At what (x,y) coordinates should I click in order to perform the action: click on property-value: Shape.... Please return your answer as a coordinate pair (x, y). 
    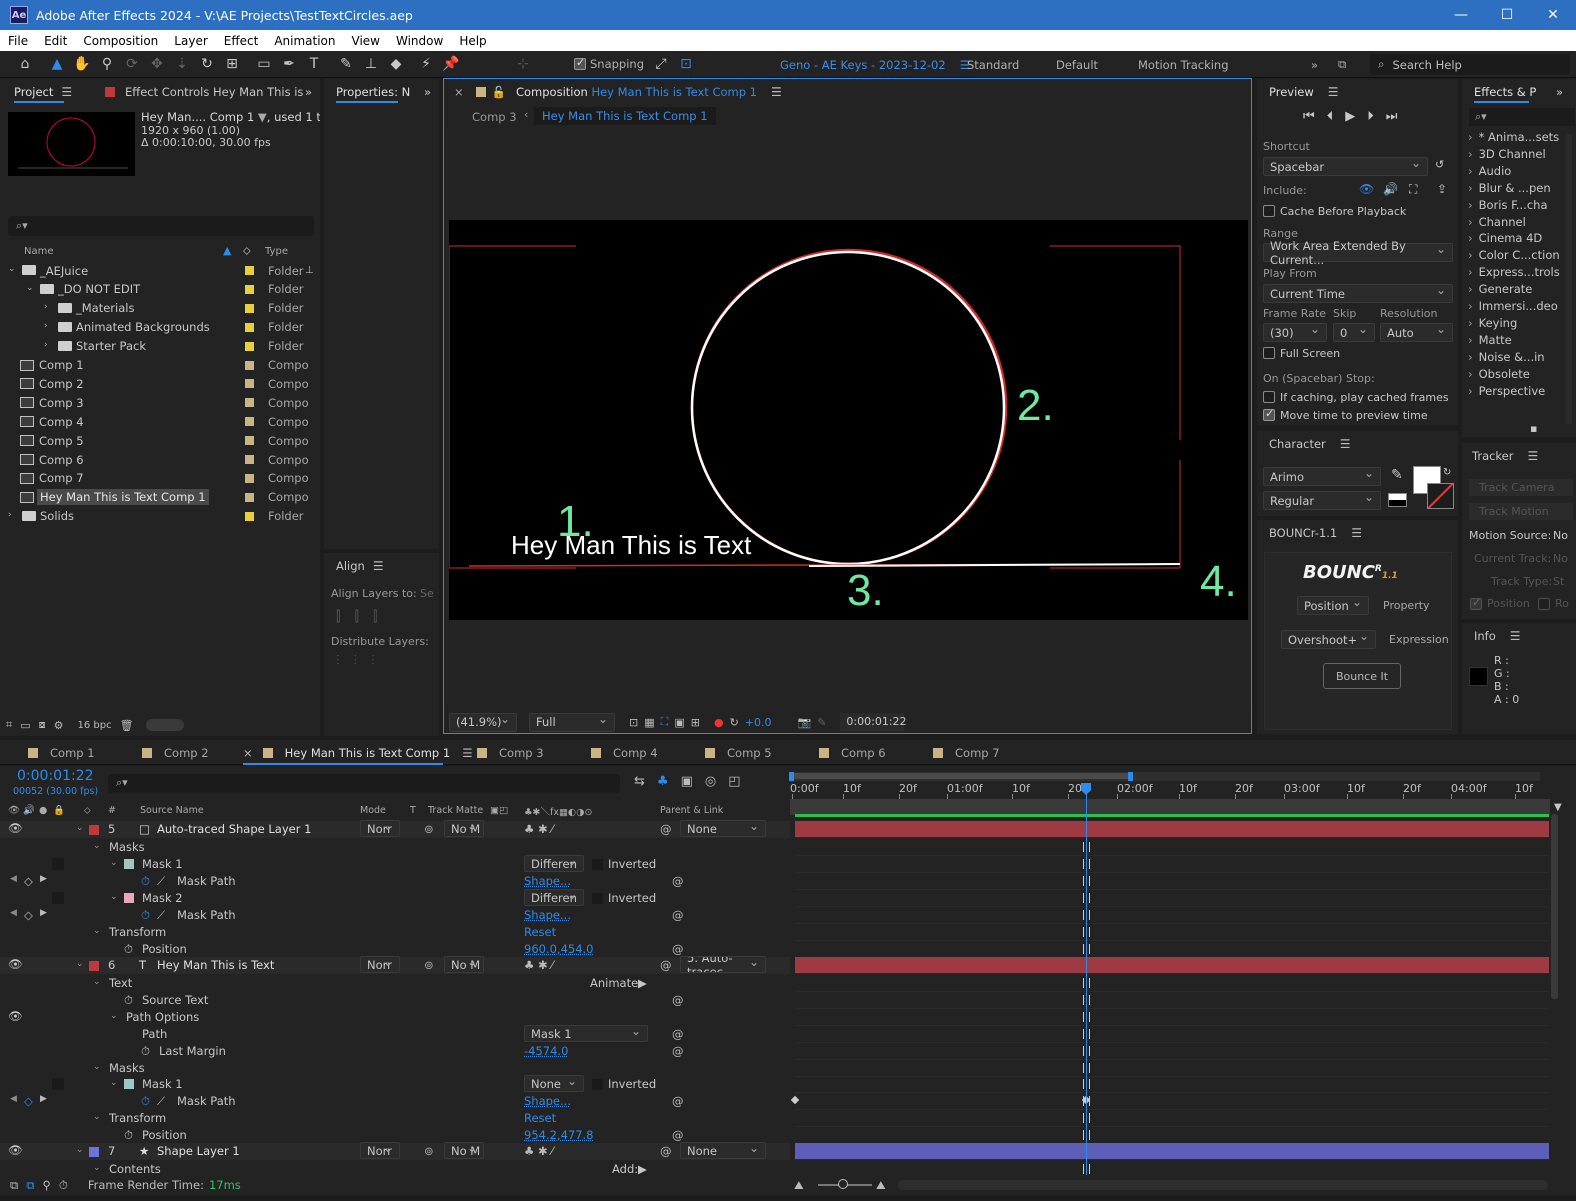
    Looking at the image, I should click on (547, 915).